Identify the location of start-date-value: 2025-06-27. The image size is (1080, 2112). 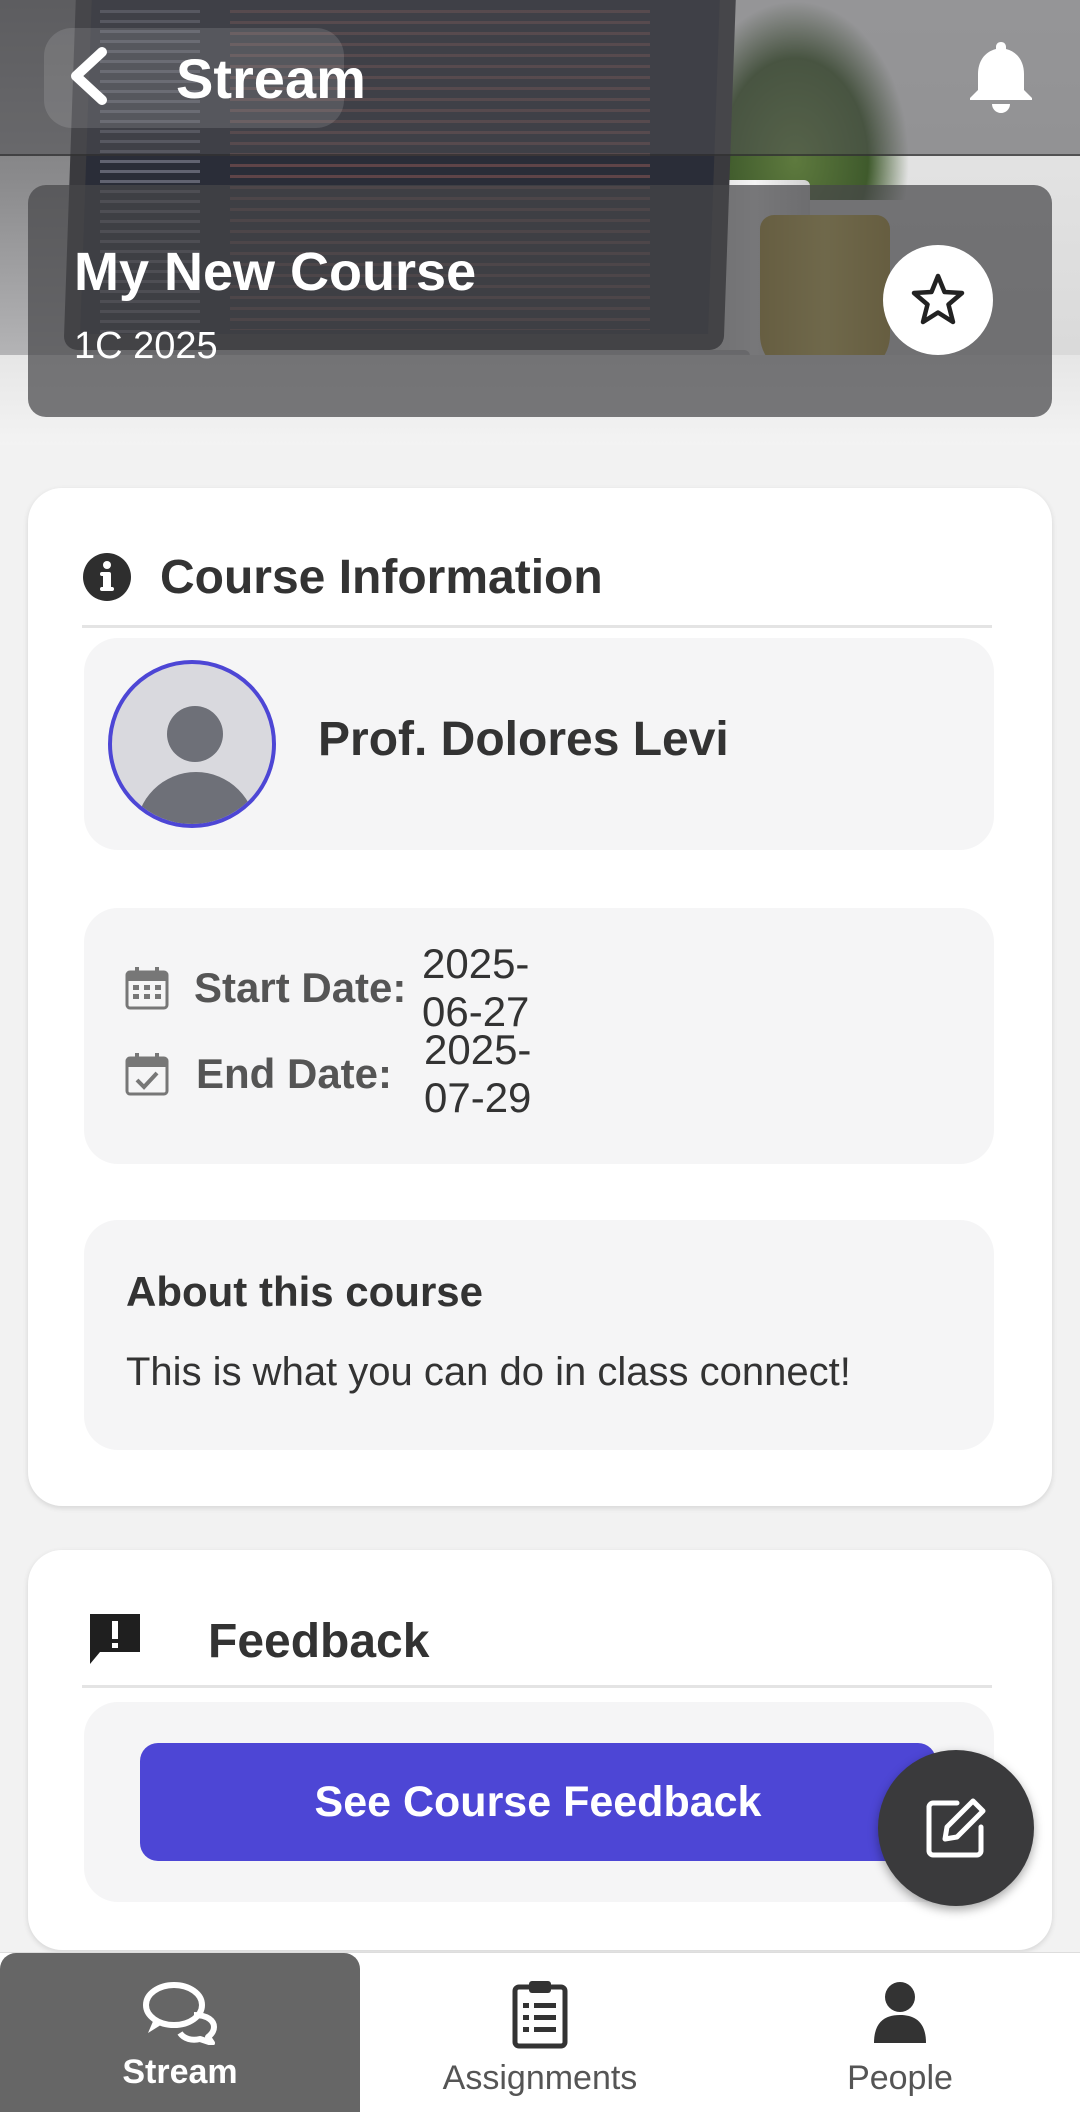
(476, 987).